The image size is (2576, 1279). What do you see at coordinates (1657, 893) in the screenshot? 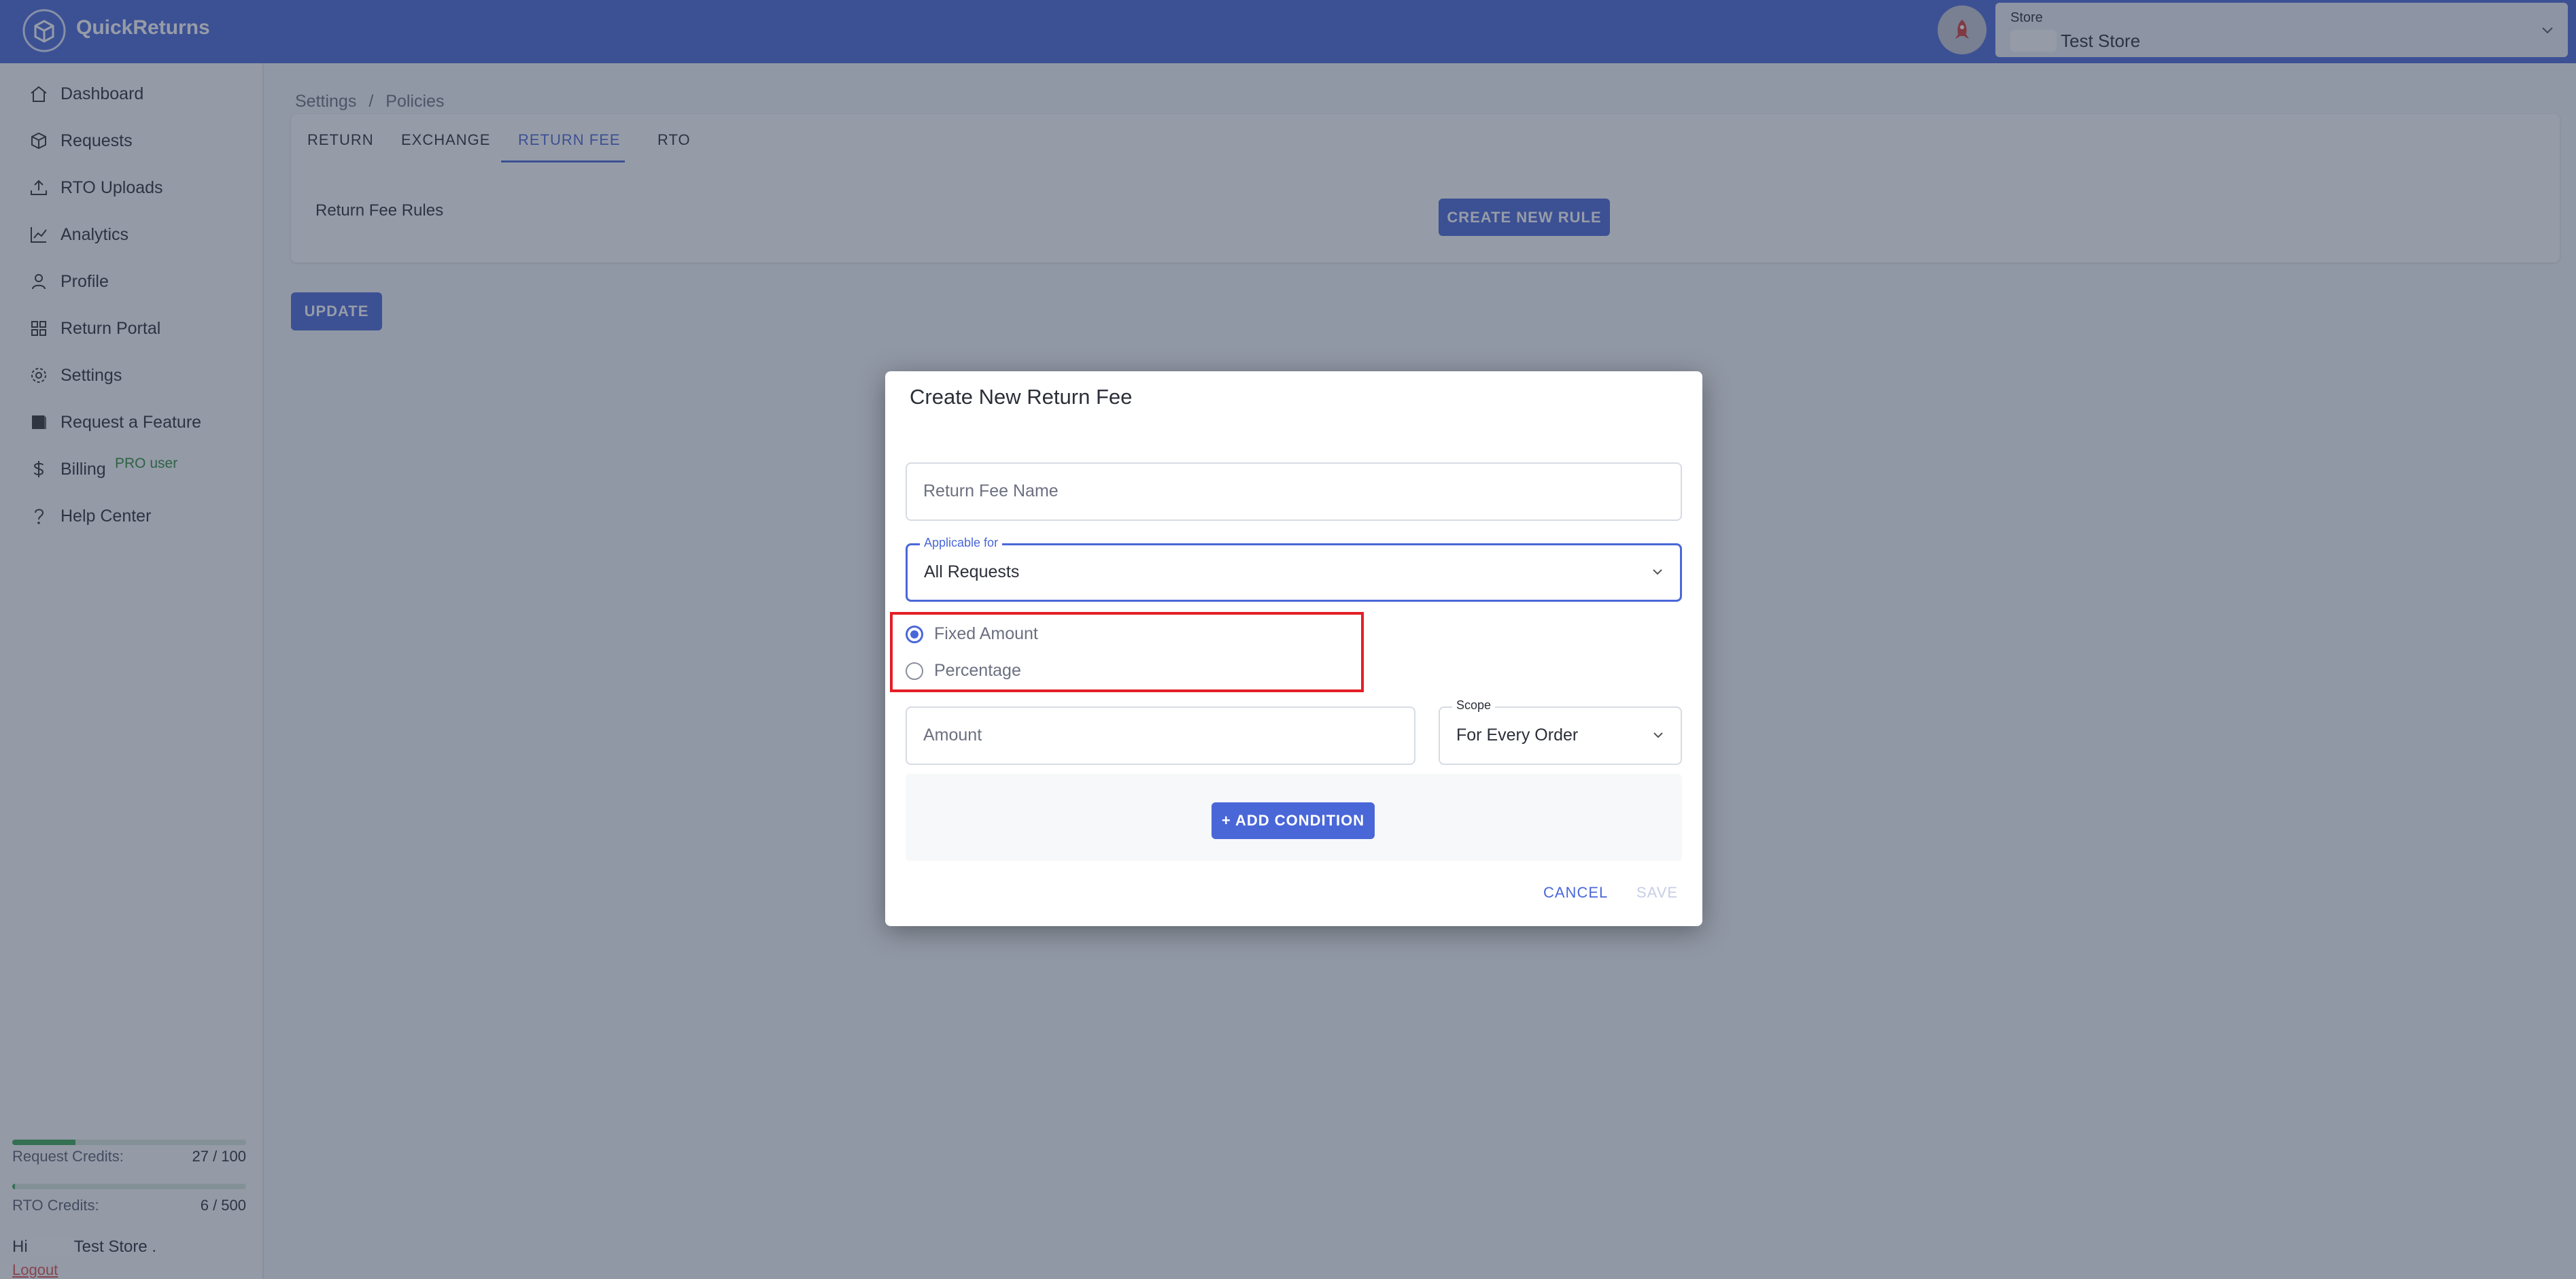
I see `save-button: SAVE` at bounding box center [1657, 893].